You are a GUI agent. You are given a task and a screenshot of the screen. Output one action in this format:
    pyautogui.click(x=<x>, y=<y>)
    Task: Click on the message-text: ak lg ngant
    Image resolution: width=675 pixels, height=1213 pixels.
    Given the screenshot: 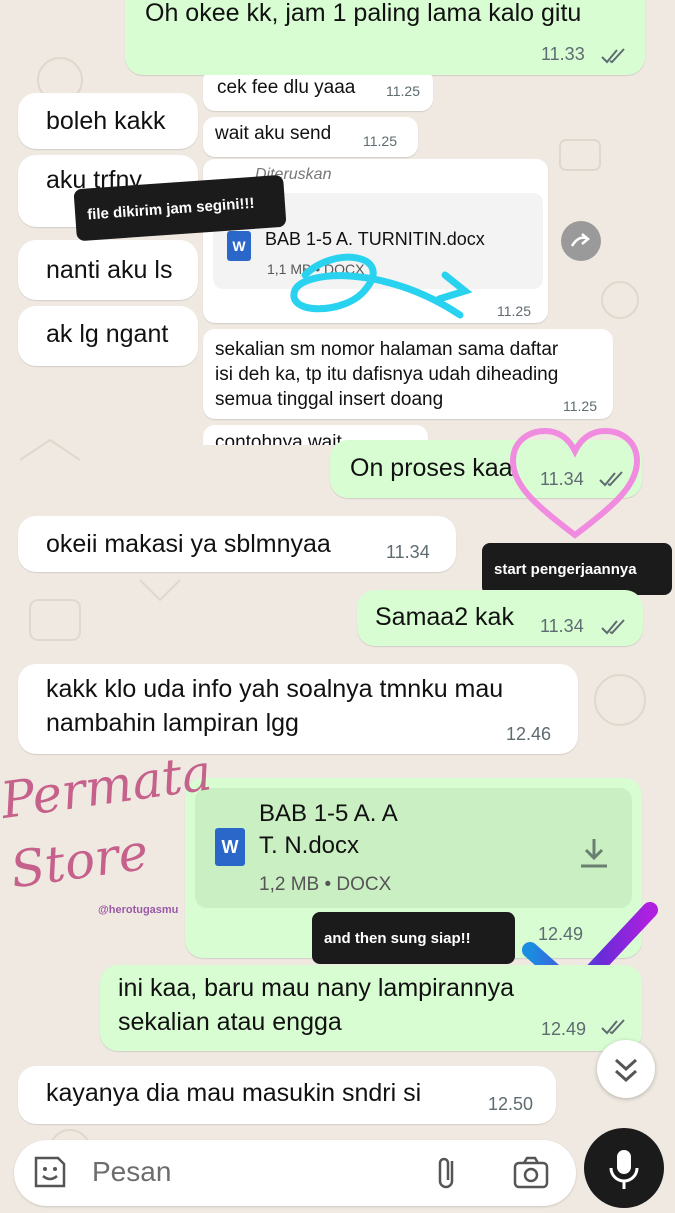 What is the action you would take?
    pyautogui.click(x=107, y=334)
    